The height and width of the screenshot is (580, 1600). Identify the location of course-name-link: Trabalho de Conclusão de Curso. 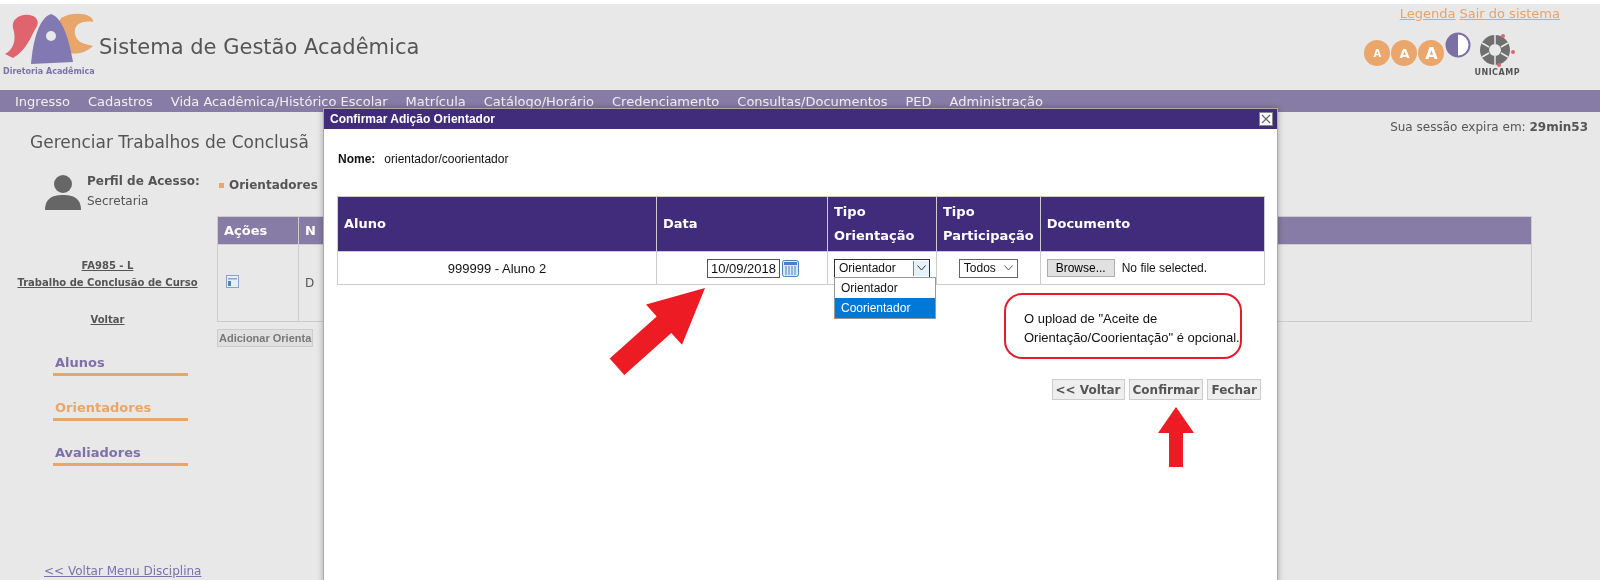
(107, 282).